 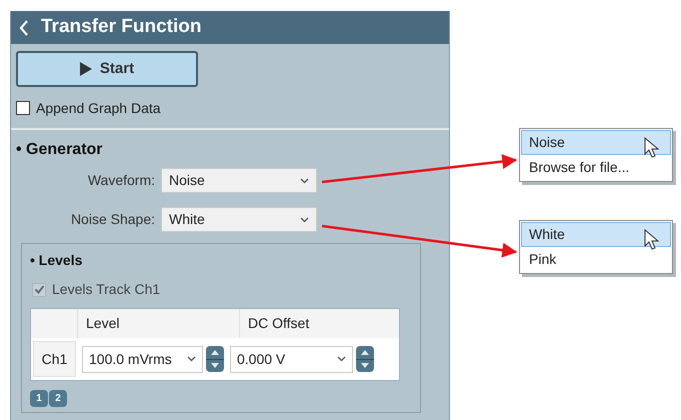 I want to click on play-icon, so click(x=86, y=69).